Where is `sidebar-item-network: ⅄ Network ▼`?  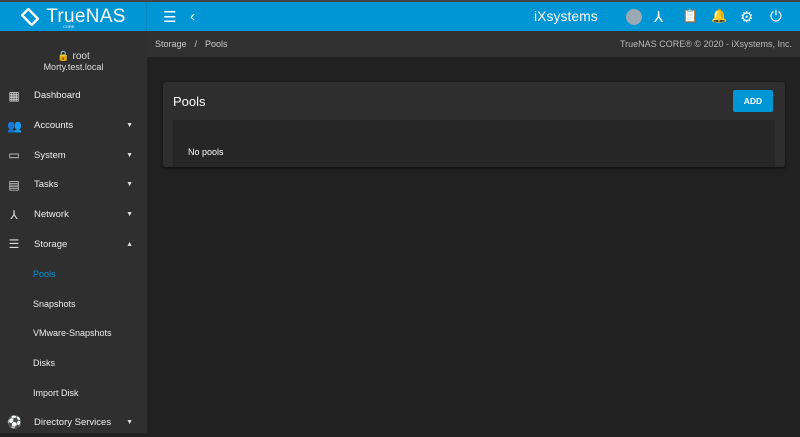 sidebar-item-network: ⅄ Network ▼ is located at coordinates (73, 215).